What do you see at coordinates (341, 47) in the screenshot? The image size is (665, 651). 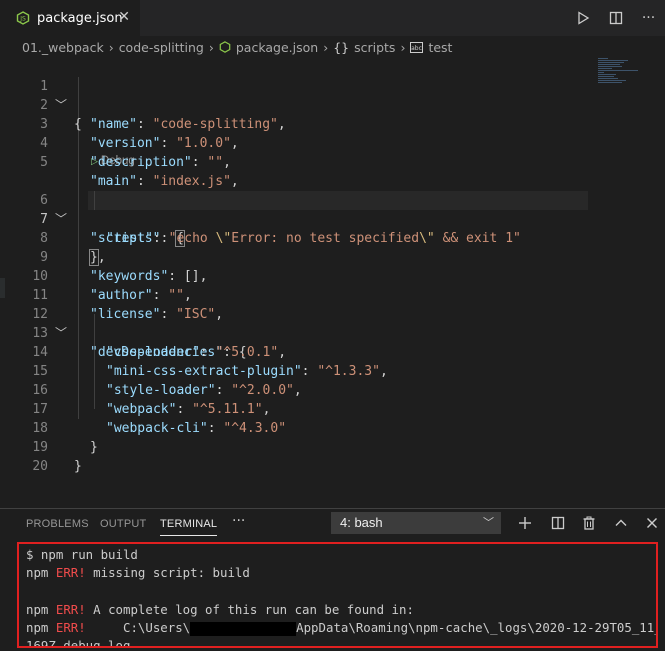 I see `braces-icon: {}` at bounding box center [341, 47].